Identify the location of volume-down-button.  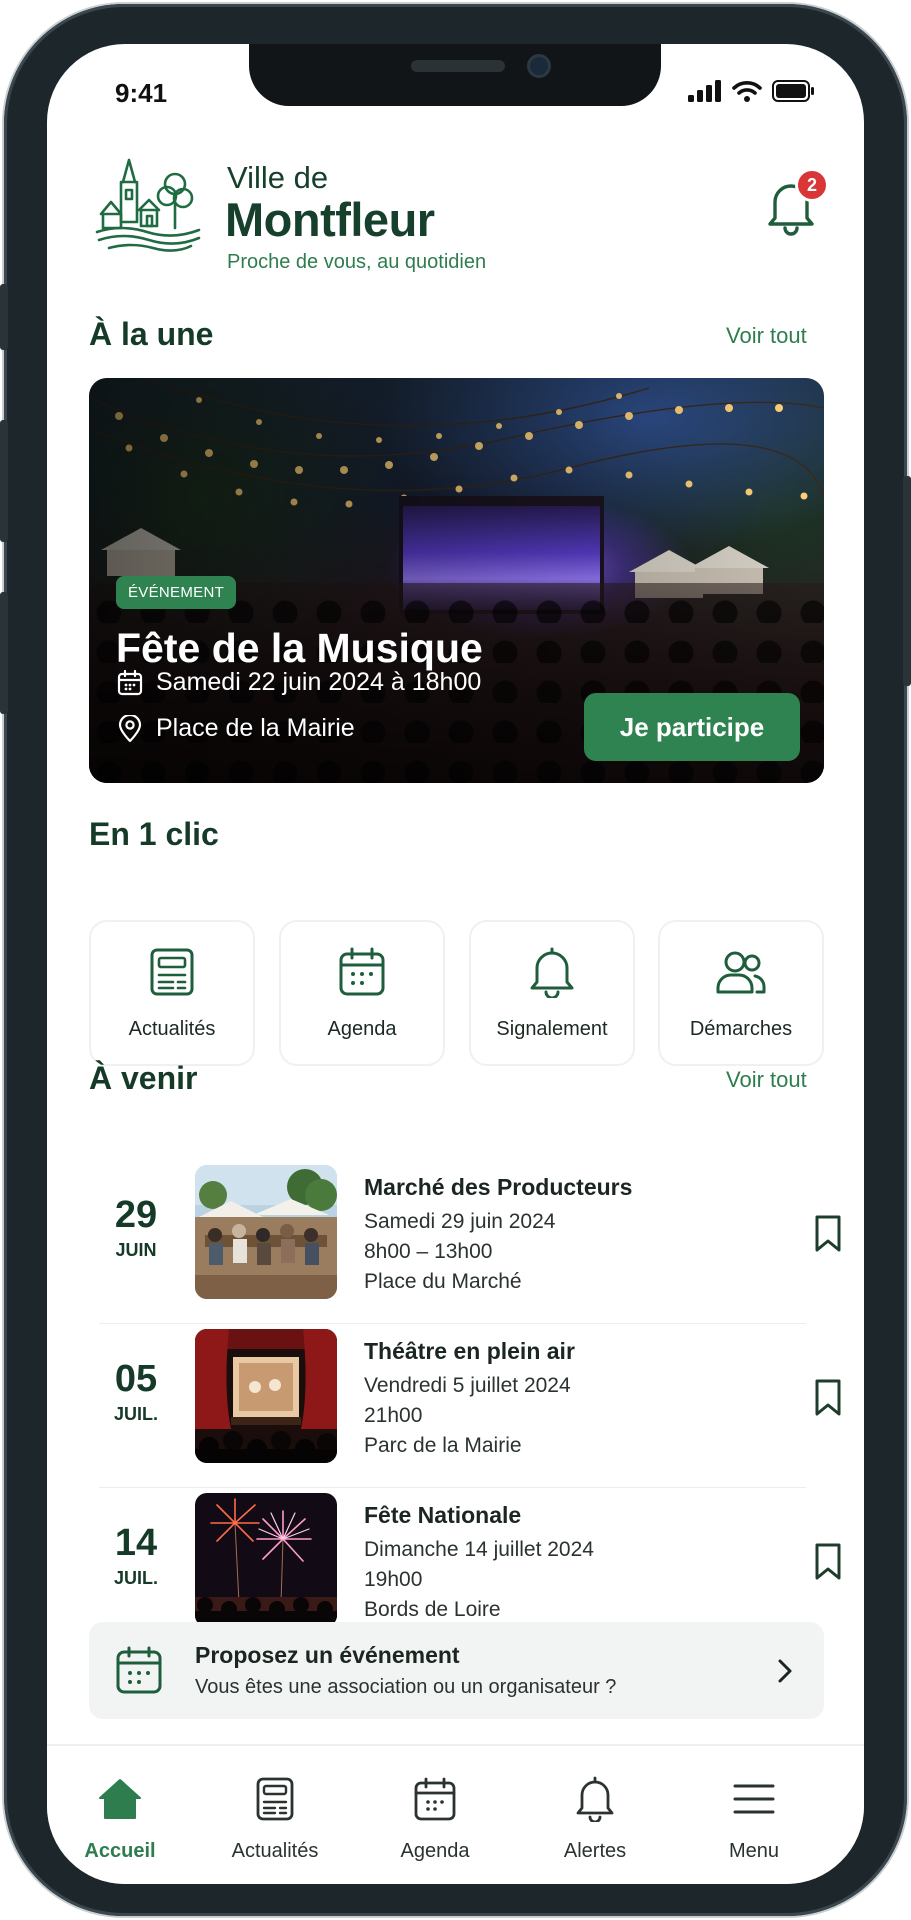
(4, 653).